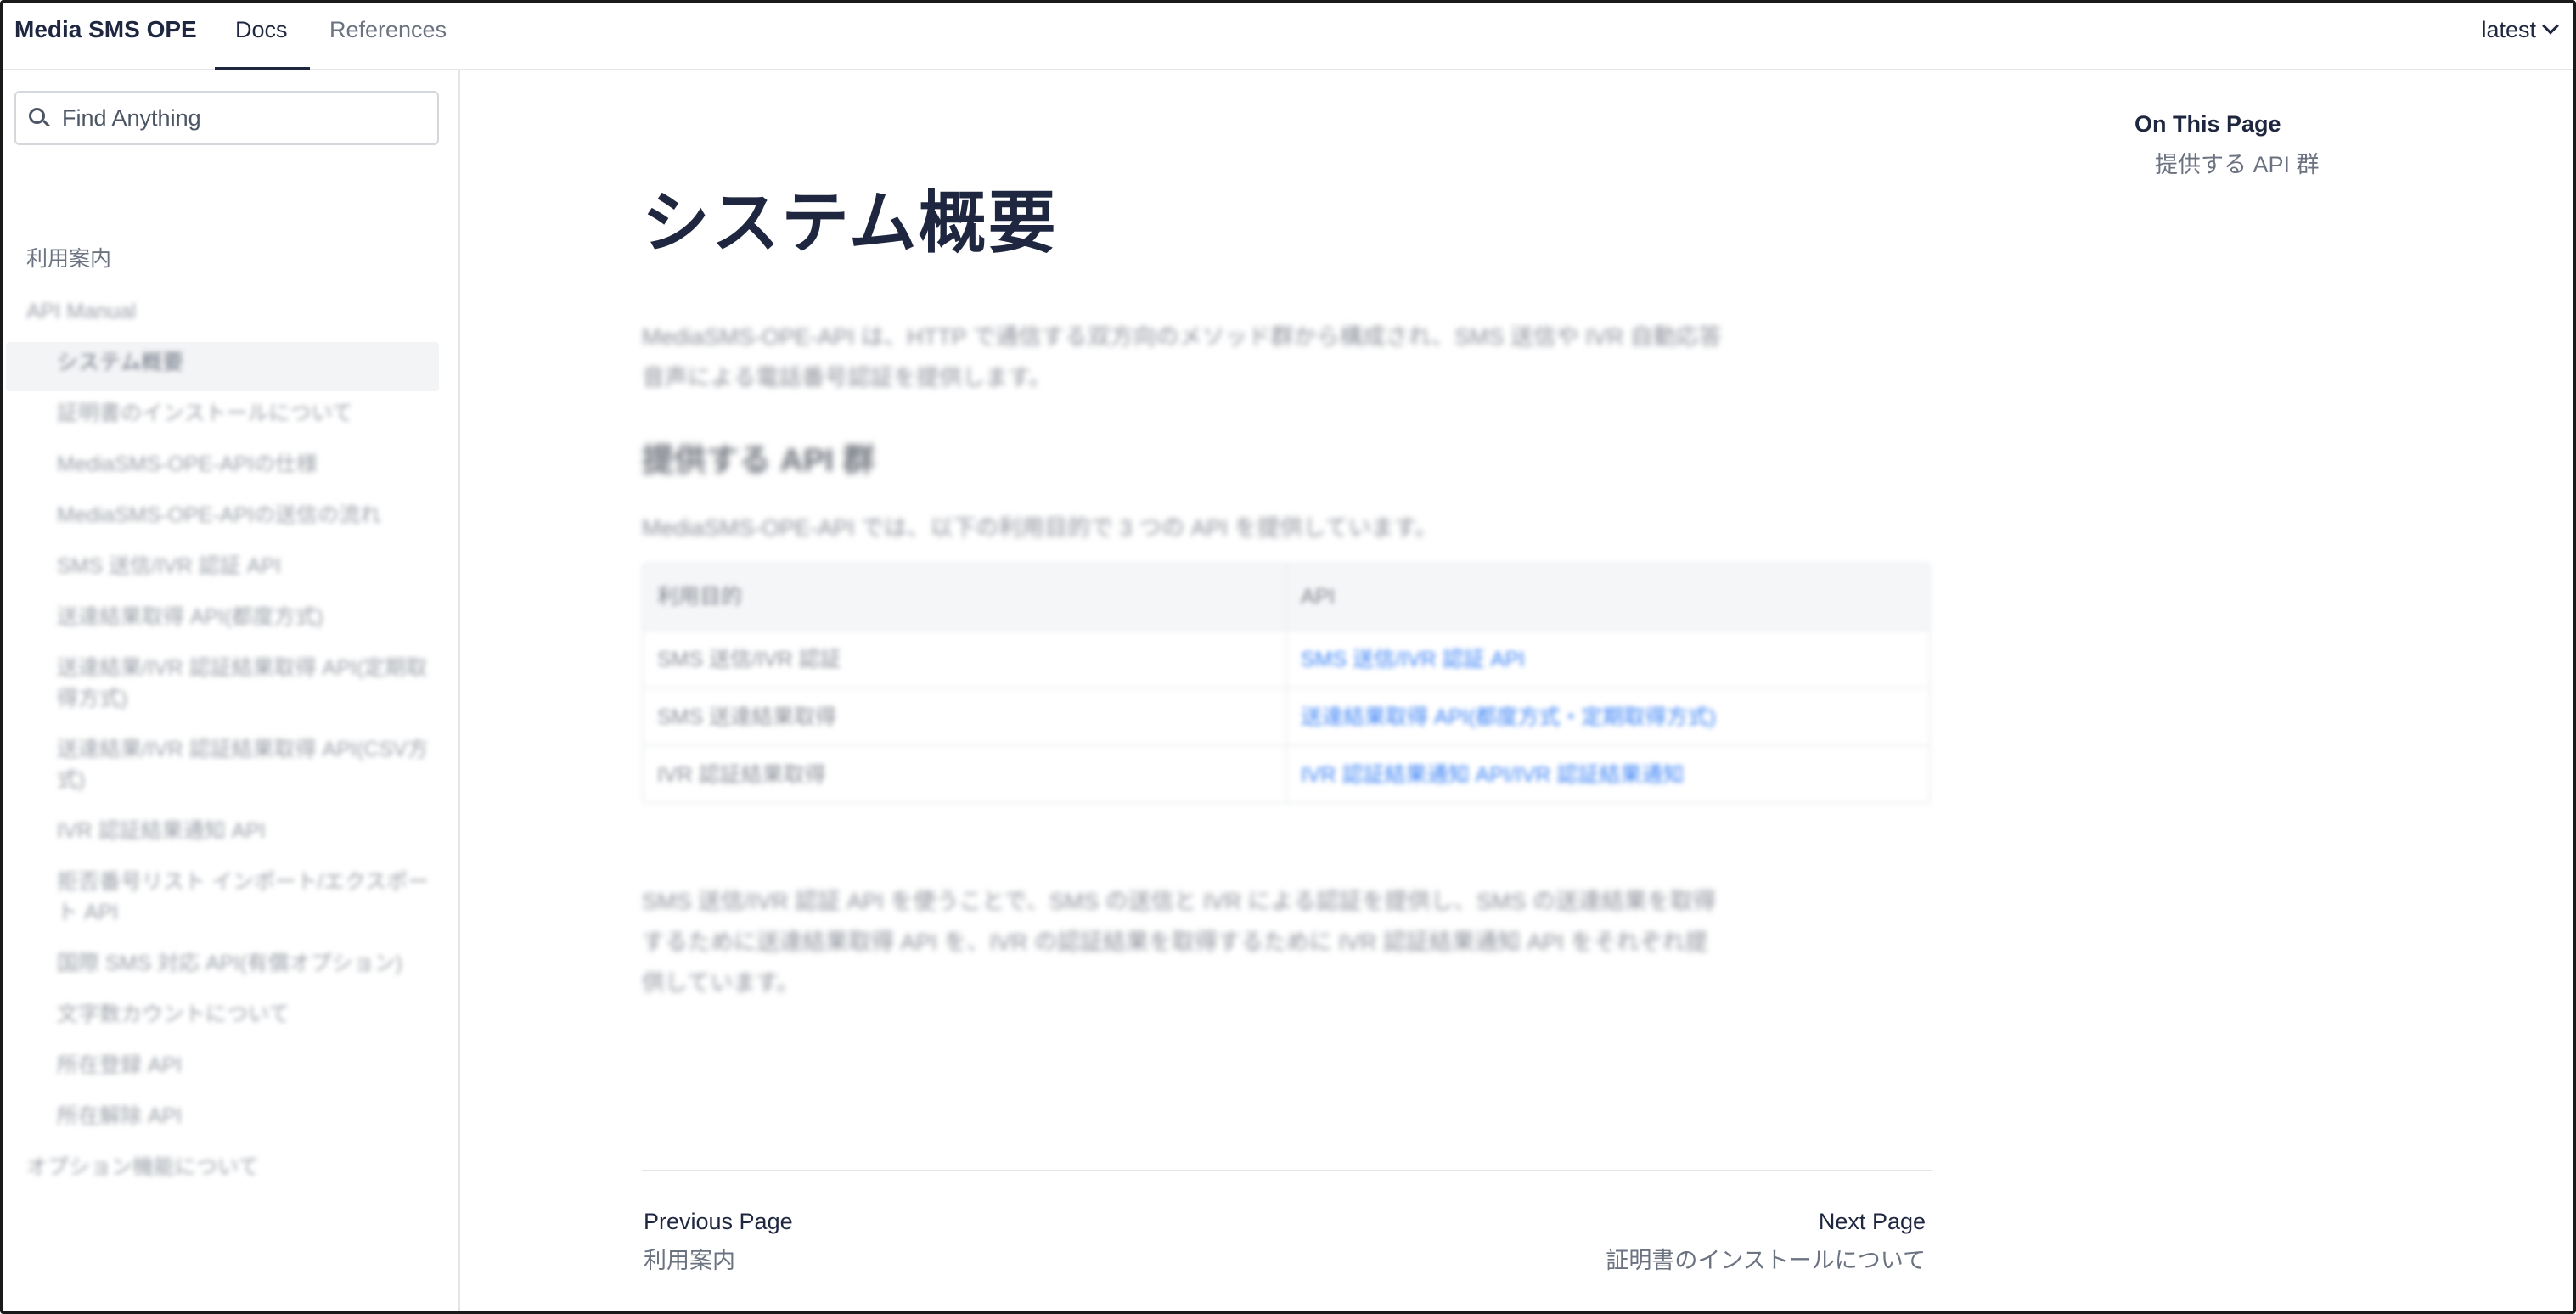  I want to click on sidebar-item-ivr-notify-api: IVR 認証結果通知 API, so click(161, 831).